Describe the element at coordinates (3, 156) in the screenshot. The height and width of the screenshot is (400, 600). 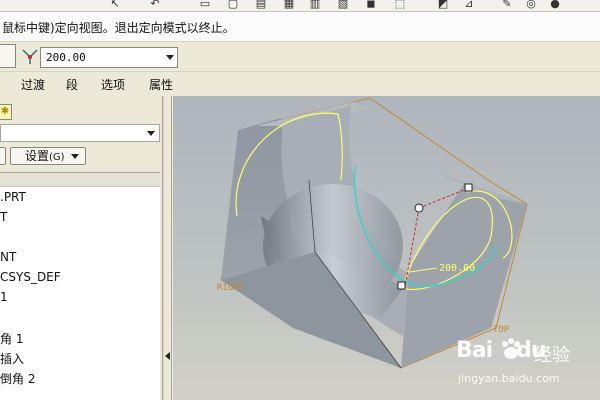
I see `show-button` at that location.